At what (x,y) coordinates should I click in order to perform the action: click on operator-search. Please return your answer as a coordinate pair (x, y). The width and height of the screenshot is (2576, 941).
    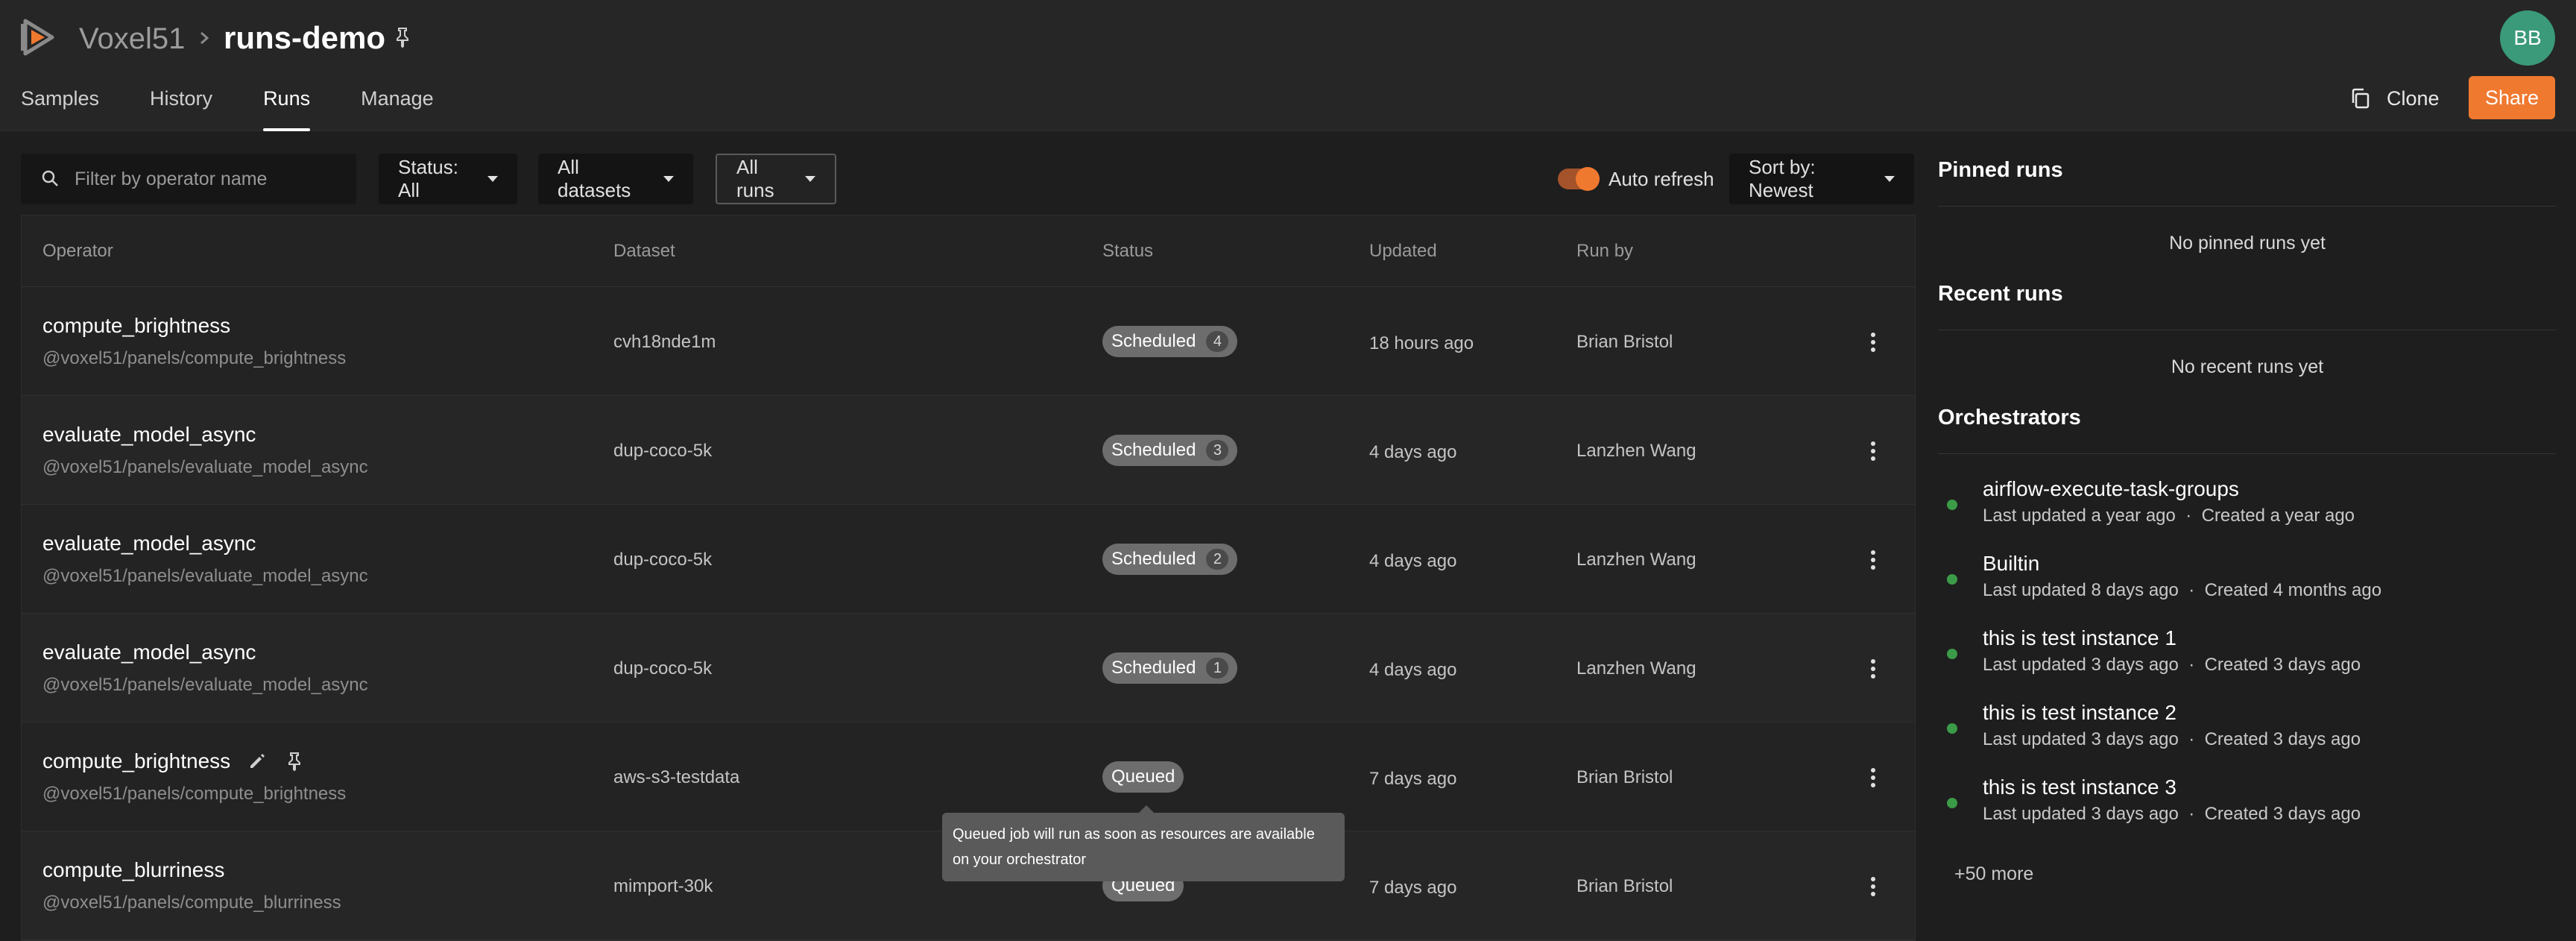
    Looking at the image, I should click on (188, 179).